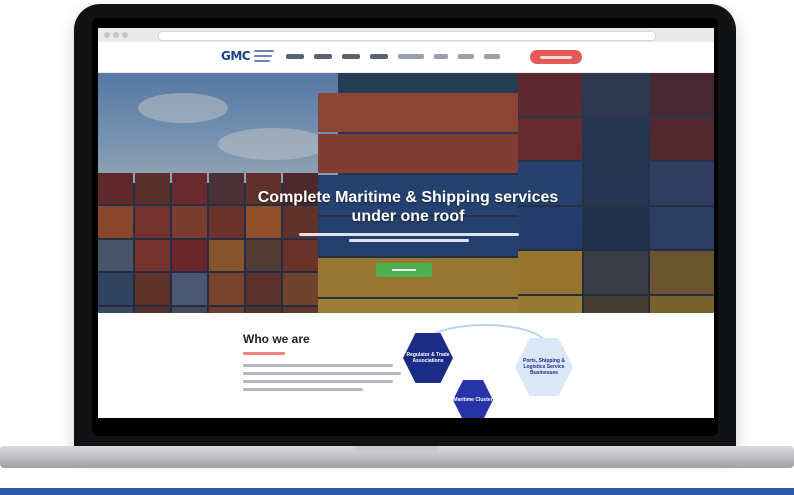 The height and width of the screenshot is (495, 794). I want to click on about-title: Who we are, so click(276, 339).